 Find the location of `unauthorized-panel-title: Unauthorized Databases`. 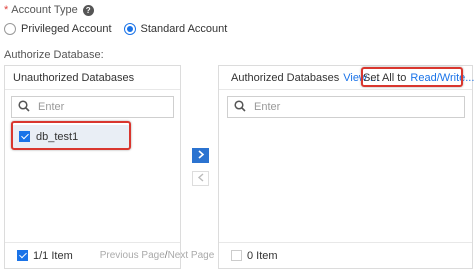

unauthorized-panel-title: Unauthorized Databases is located at coordinates (92, 78).